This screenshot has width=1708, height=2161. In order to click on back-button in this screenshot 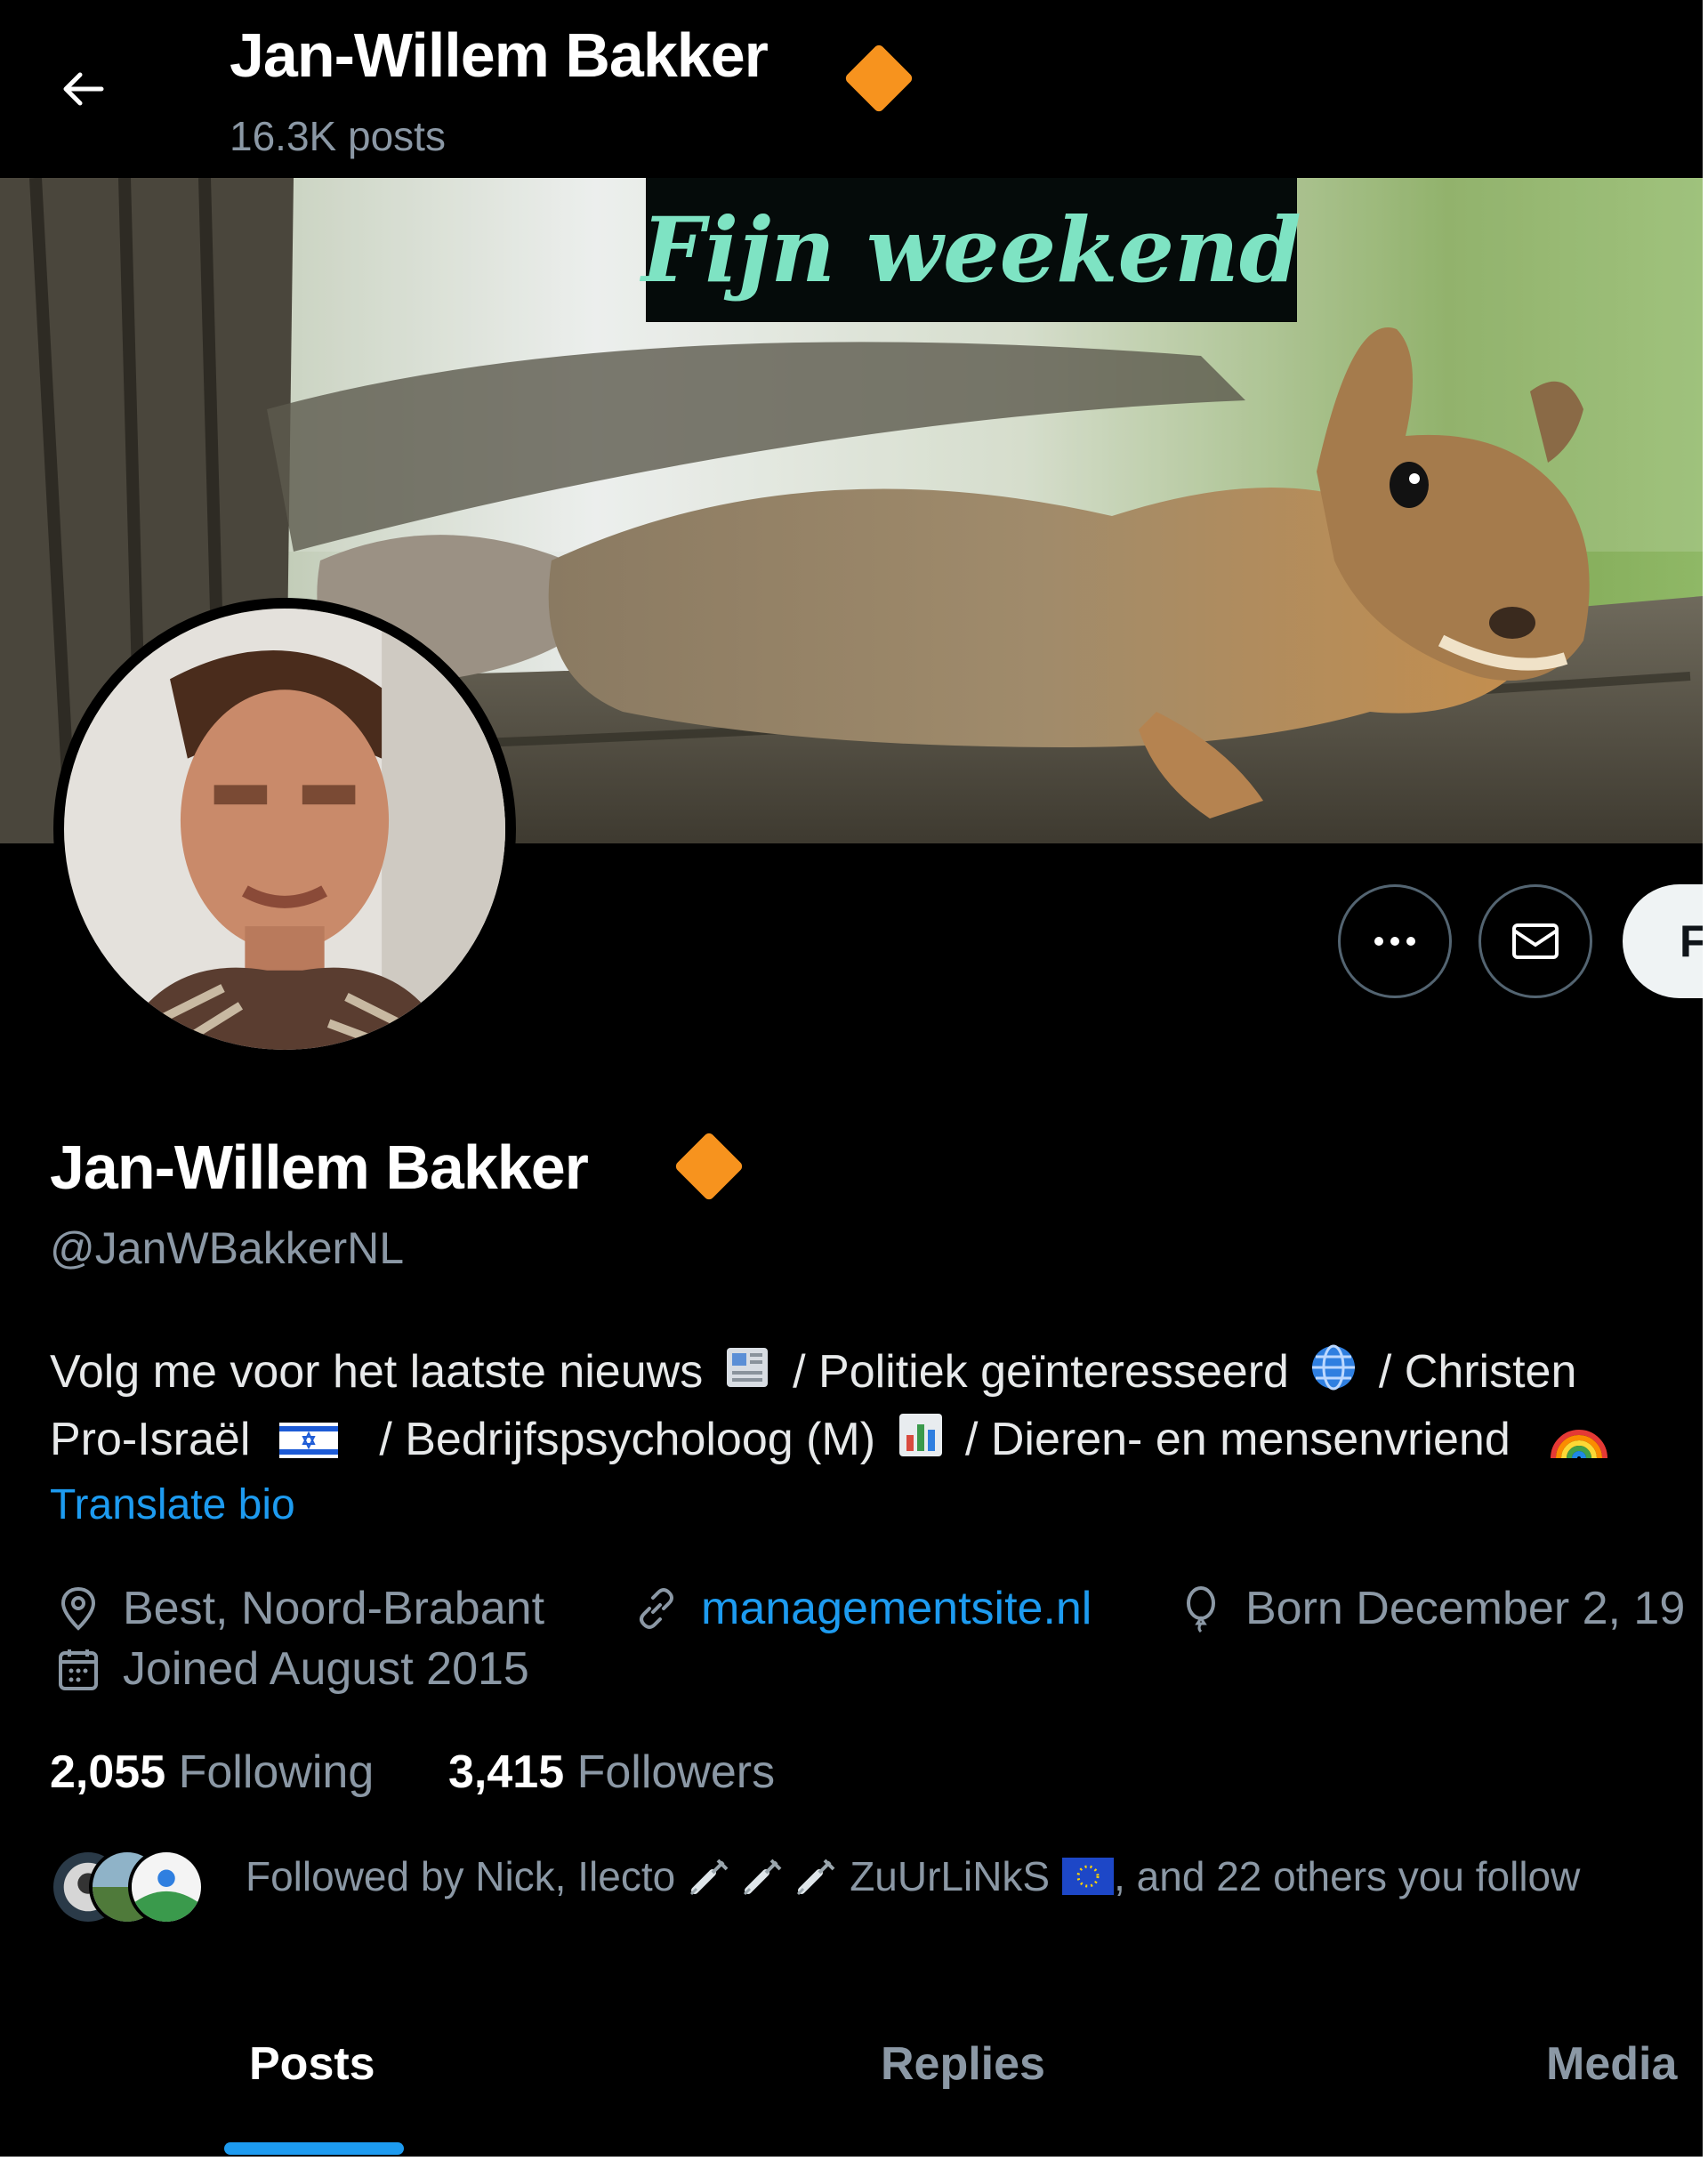, I will do `click(83, 89)`.